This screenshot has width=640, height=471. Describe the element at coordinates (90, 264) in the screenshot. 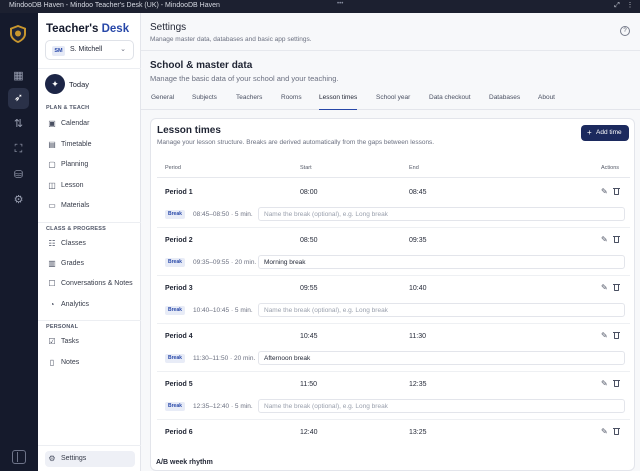

I see `sidebar-item-grades: ▥ Grades` at that location.